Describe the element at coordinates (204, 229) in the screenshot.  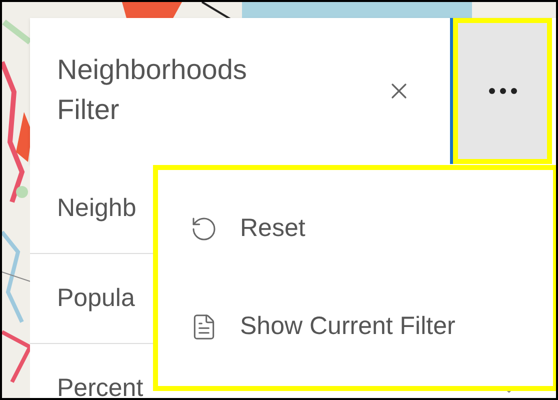
I see `reset-icon` at that location.